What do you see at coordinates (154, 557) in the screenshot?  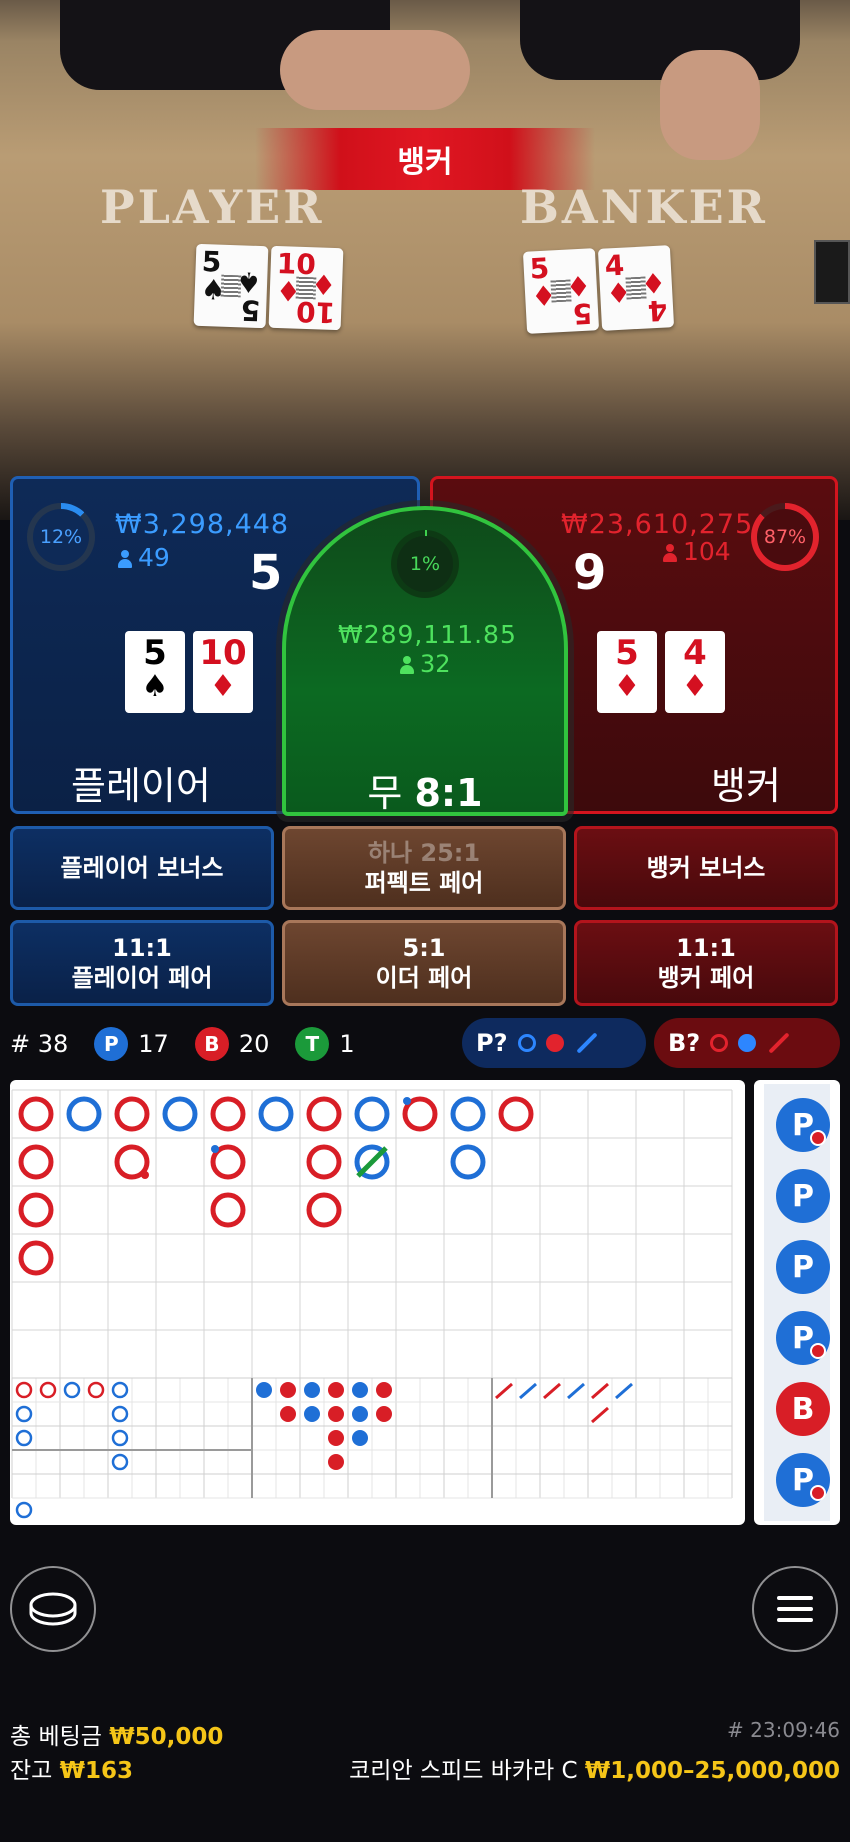 I see `player-bettors-value: 49` at bounding box center [154, 557].